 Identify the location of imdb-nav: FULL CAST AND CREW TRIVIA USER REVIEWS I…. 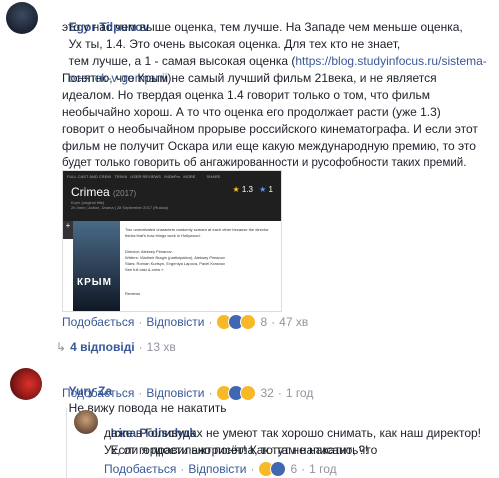
(144, 176).